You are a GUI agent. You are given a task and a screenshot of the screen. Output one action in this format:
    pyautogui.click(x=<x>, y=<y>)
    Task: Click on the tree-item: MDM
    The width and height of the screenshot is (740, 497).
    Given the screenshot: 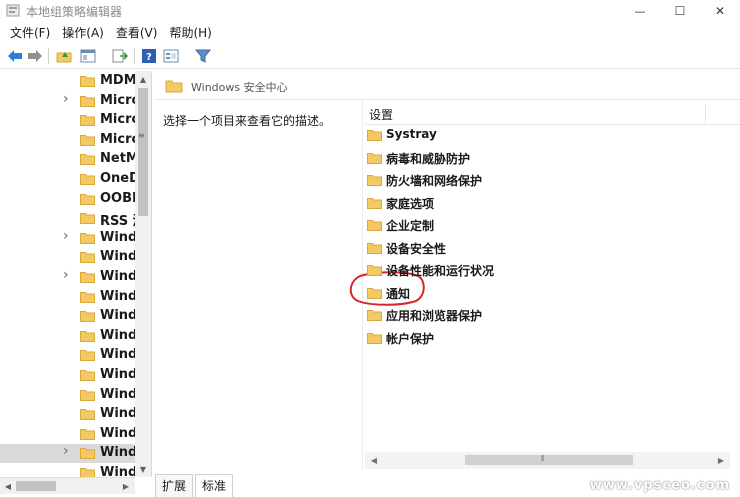 What is the action you would take?
    pyautogui.click(x=68, y=81)
    